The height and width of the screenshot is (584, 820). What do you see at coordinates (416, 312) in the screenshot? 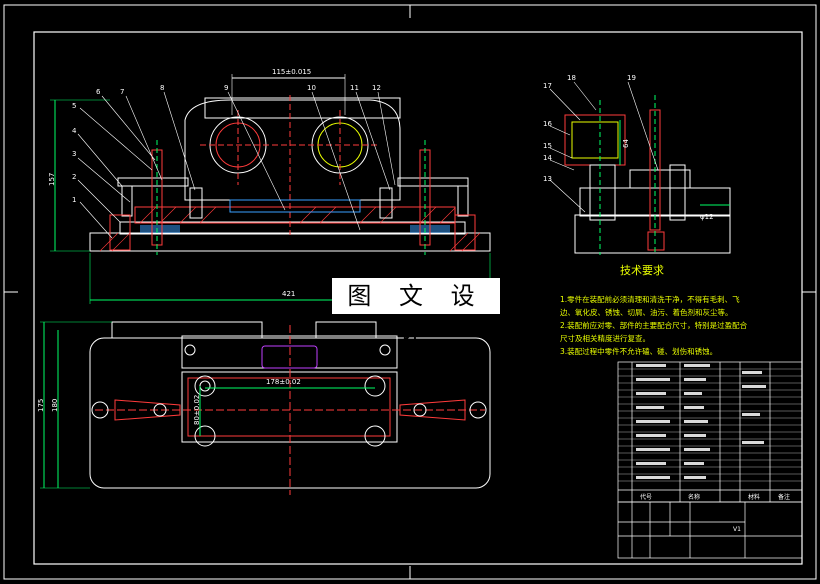
I see `watermark-text: 图 文 设 计` at bounding box center [416, 312].